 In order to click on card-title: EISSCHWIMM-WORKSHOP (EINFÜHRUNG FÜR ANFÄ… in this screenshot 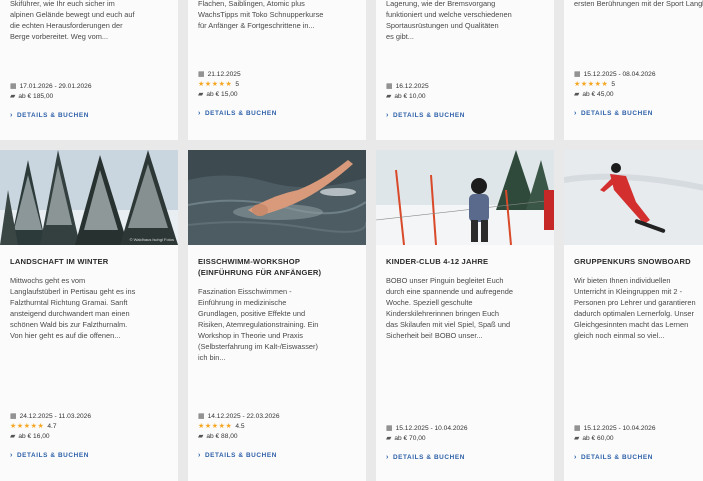, I will do `click(277, 267)`.